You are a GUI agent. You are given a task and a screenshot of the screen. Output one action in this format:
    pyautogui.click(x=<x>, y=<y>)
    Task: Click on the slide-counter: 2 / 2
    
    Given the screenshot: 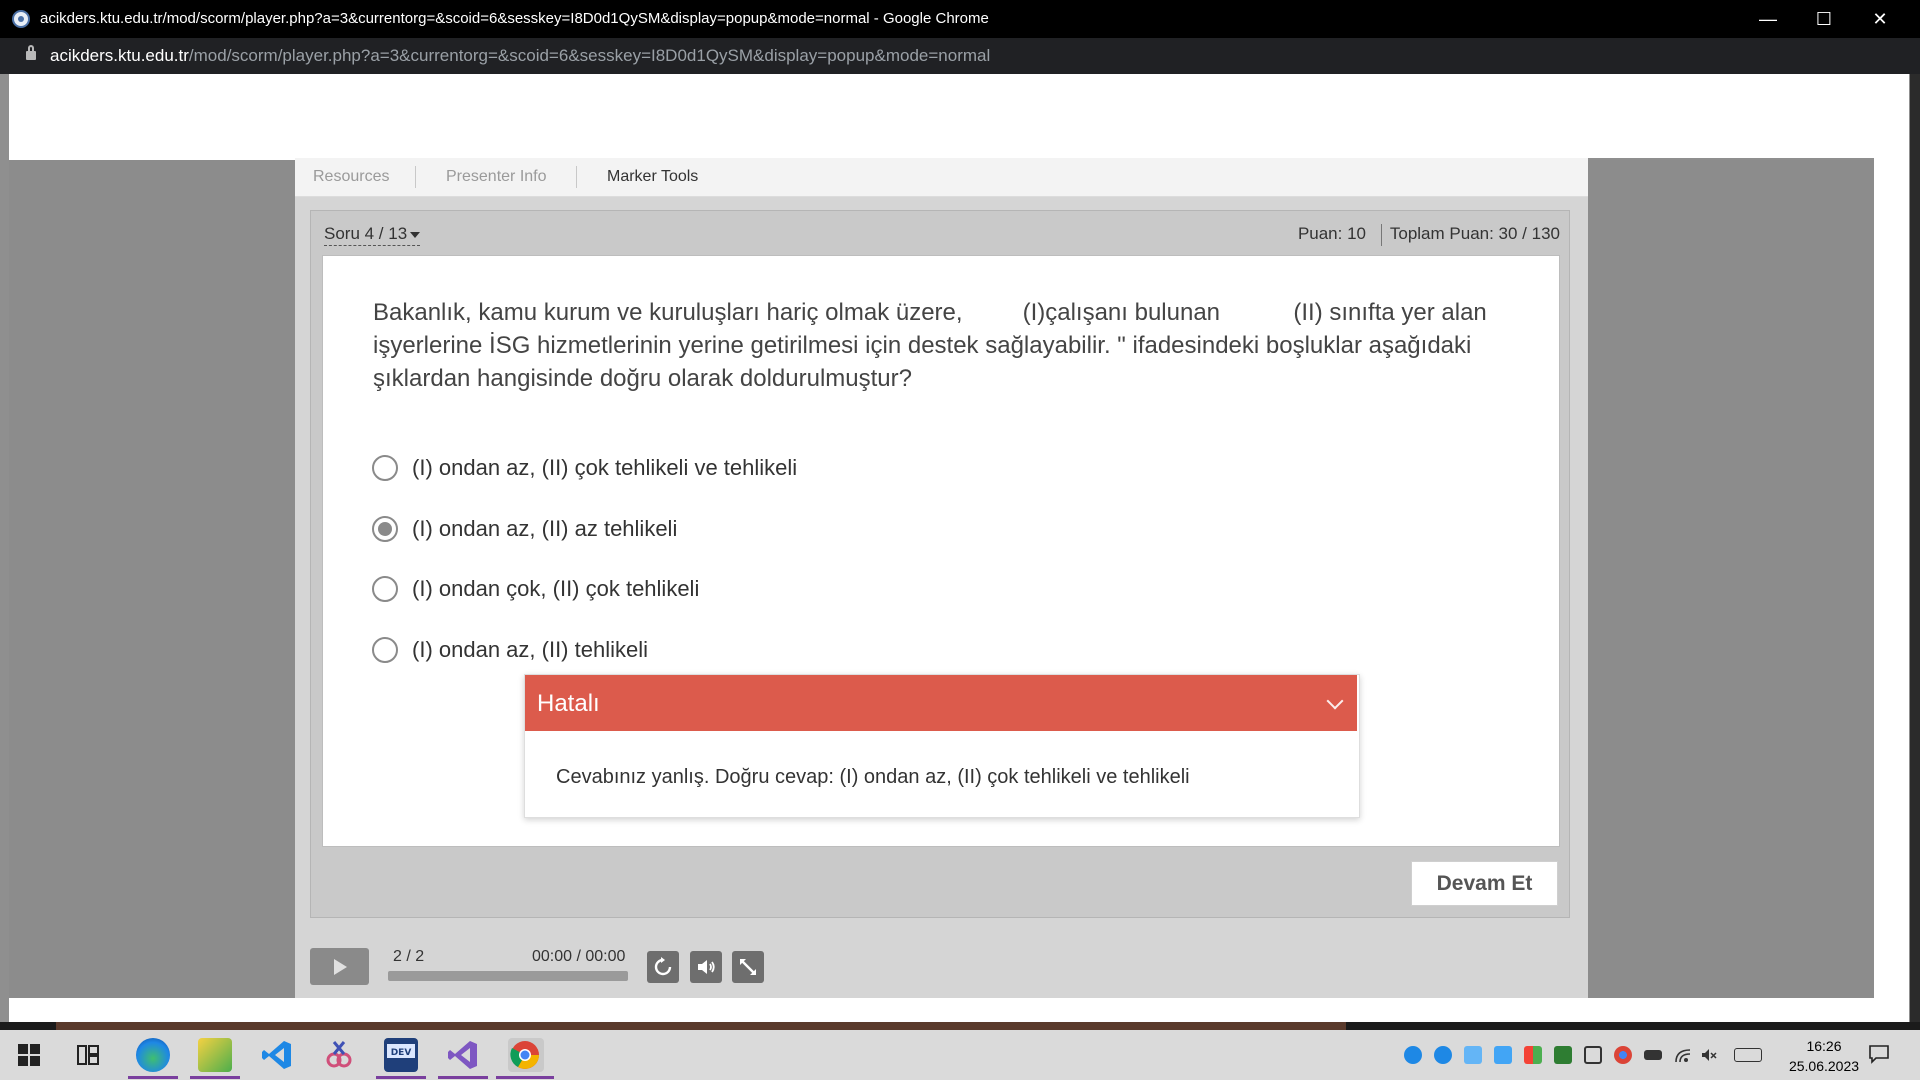 What is the action you would take?
    pyautogui.click(x=409, y=956)
    